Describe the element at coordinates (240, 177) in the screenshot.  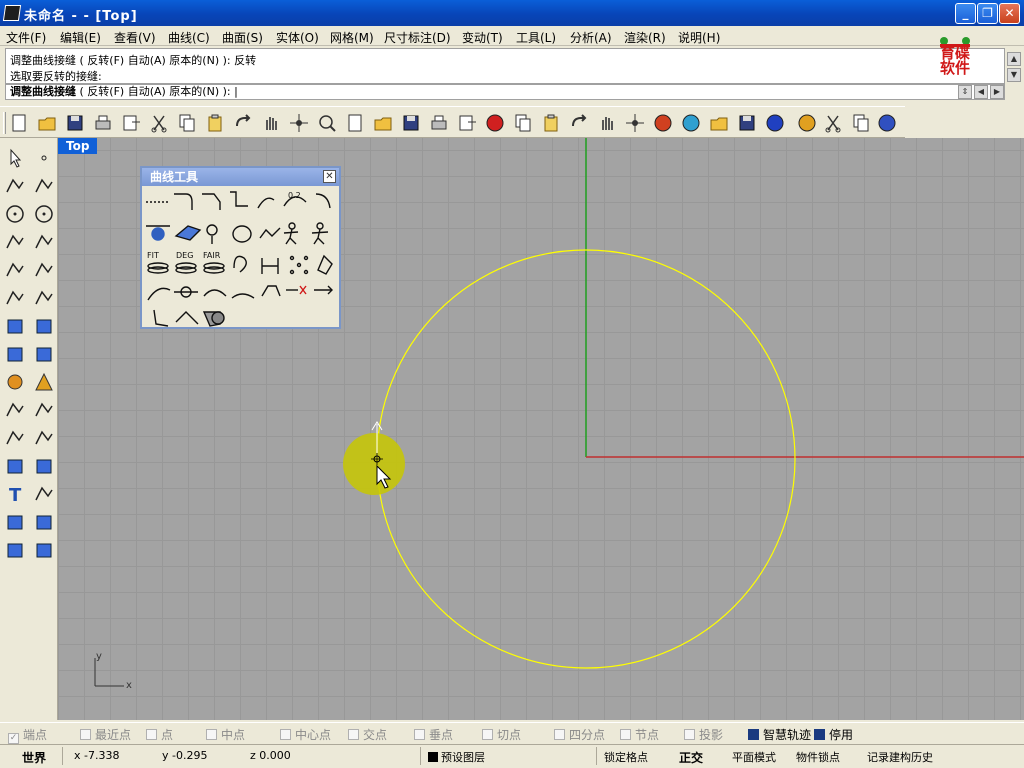
I see `panel-title: 曲线工具` at that location.